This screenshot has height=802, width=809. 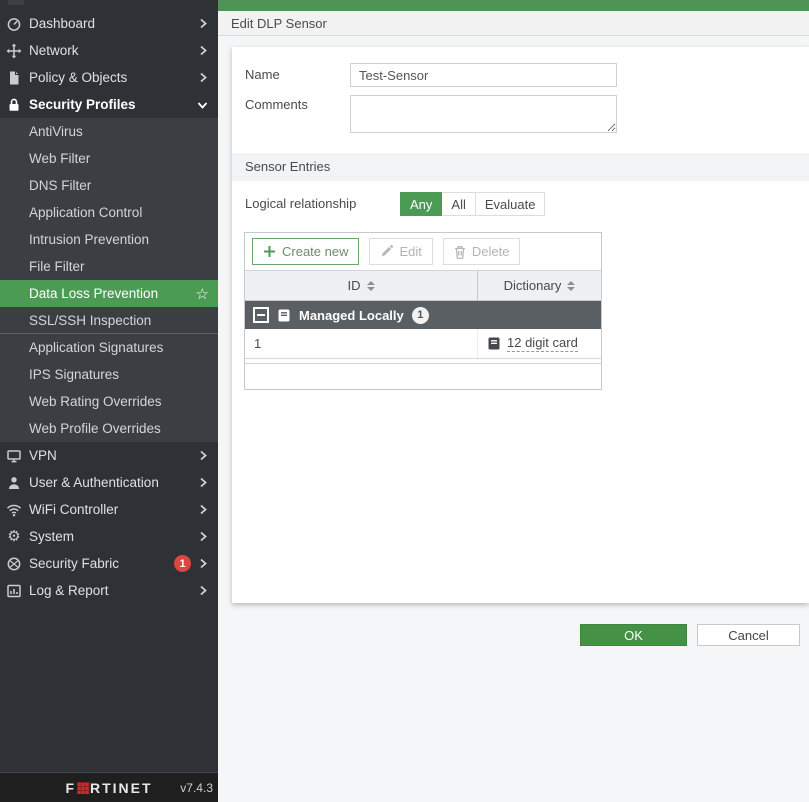 What do you see at coordinates (109, 266) in the screenshot?
I see `sidebar-item-file-filter: File Filter` at bounding box center [109, 266].